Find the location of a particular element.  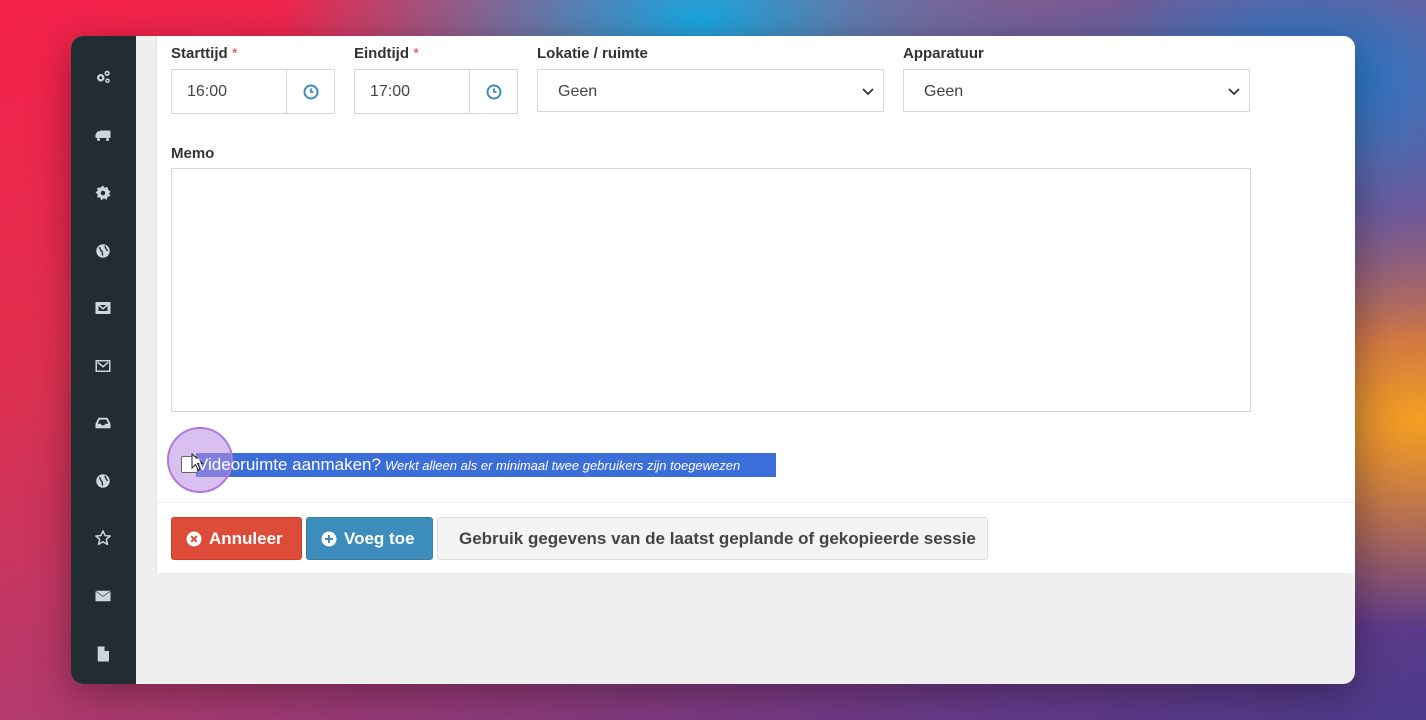

location-label: Lokatie / ruimte is located at coordinates (592, 53).